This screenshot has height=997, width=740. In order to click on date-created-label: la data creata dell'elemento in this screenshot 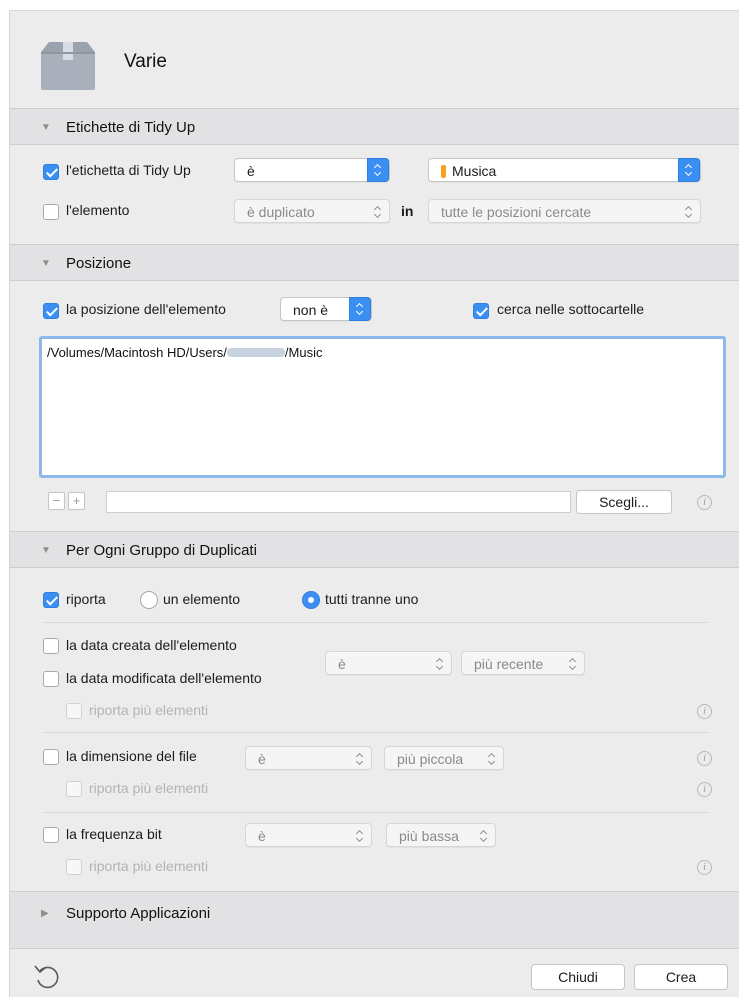, I will do `click(151, 645)`.